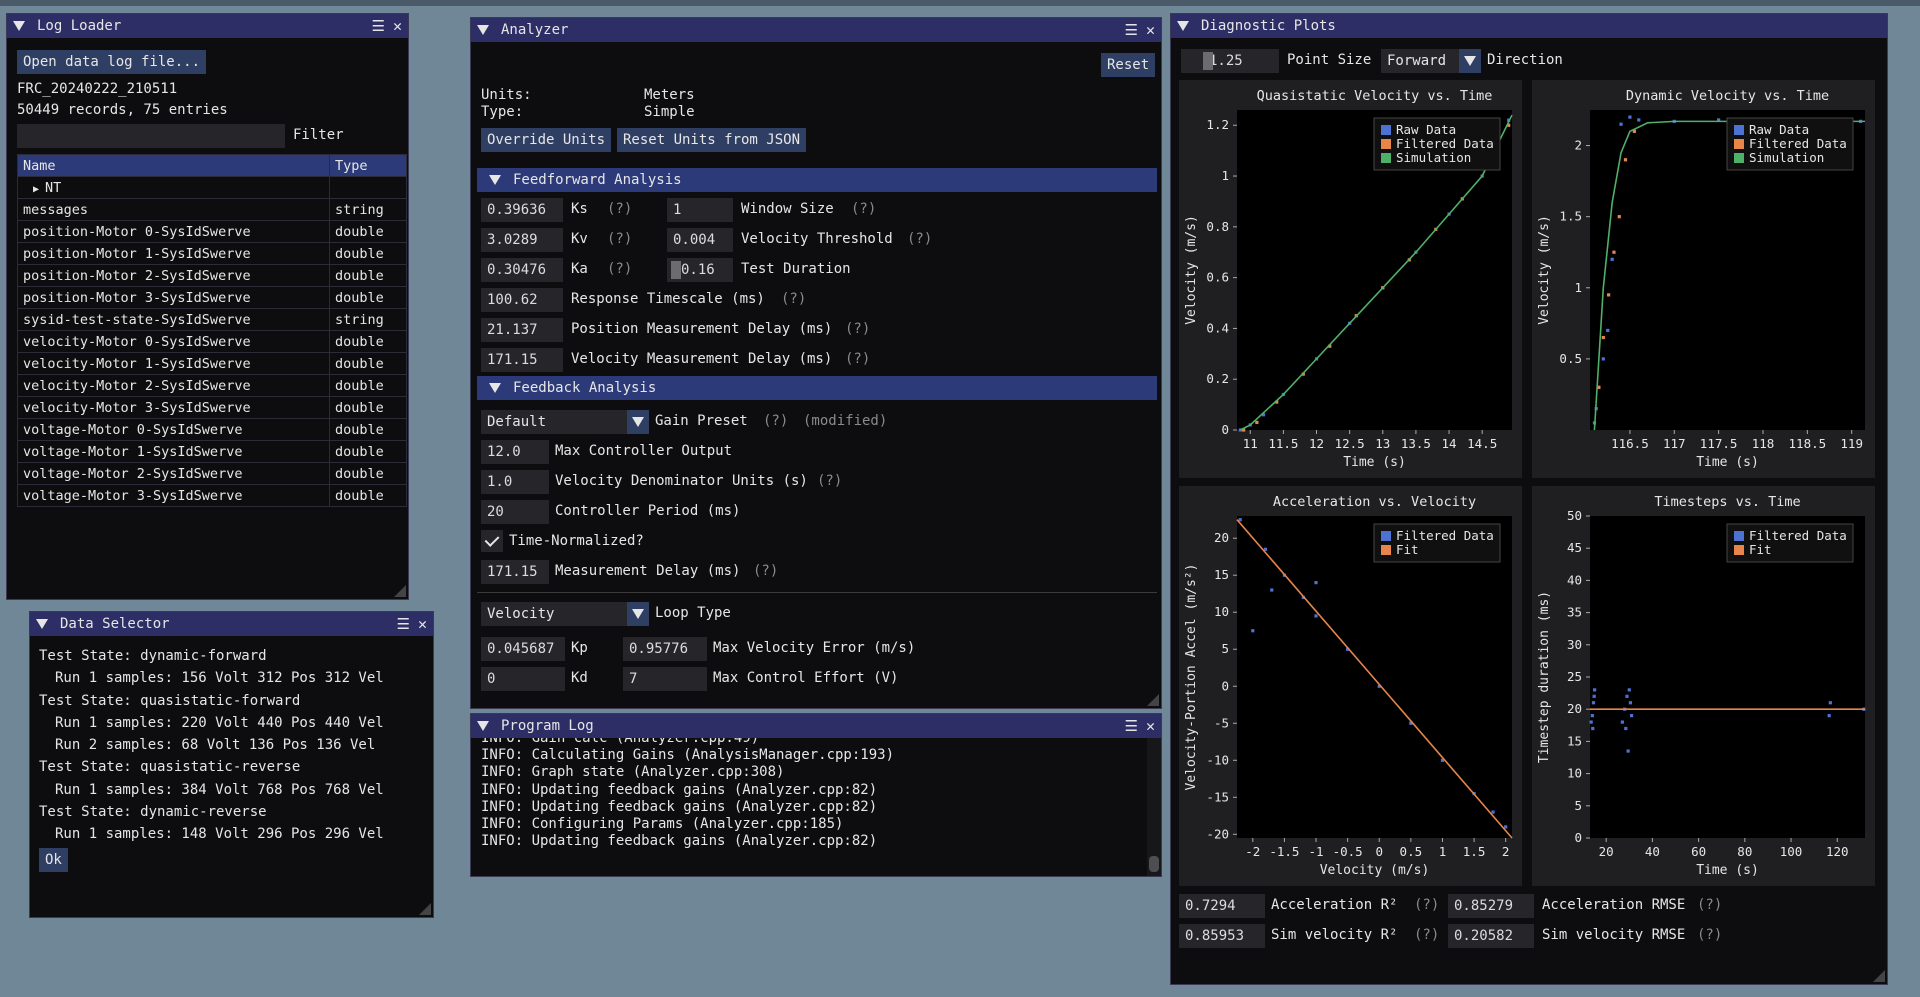 The width and height of the screenshot is (1920, 997). I want to click on measurement-delay-help: (?), so click(765, 571).